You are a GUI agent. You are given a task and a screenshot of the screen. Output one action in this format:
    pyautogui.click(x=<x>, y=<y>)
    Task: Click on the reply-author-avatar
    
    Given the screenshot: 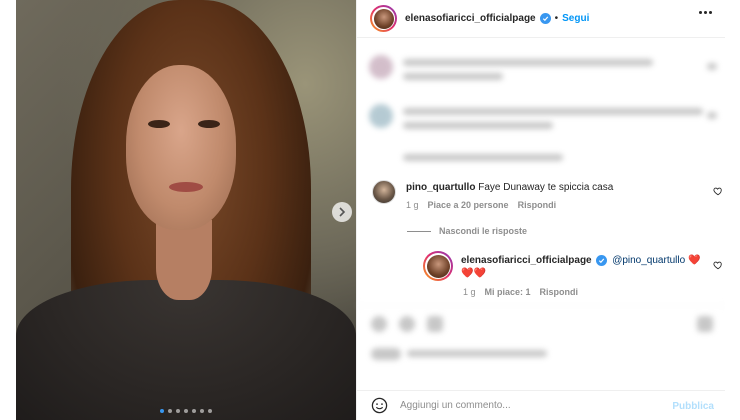 What is the action you would take?
    pyautogui.click(x=438, y=266)
    